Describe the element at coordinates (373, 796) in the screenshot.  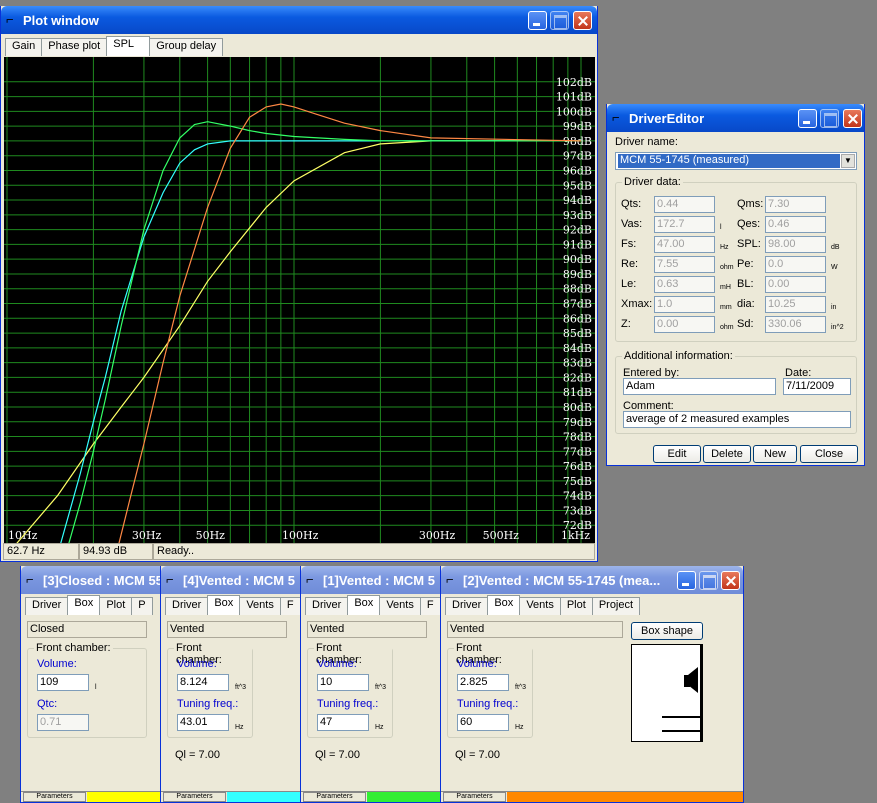
I see `box-footer: Parameters` at that location.